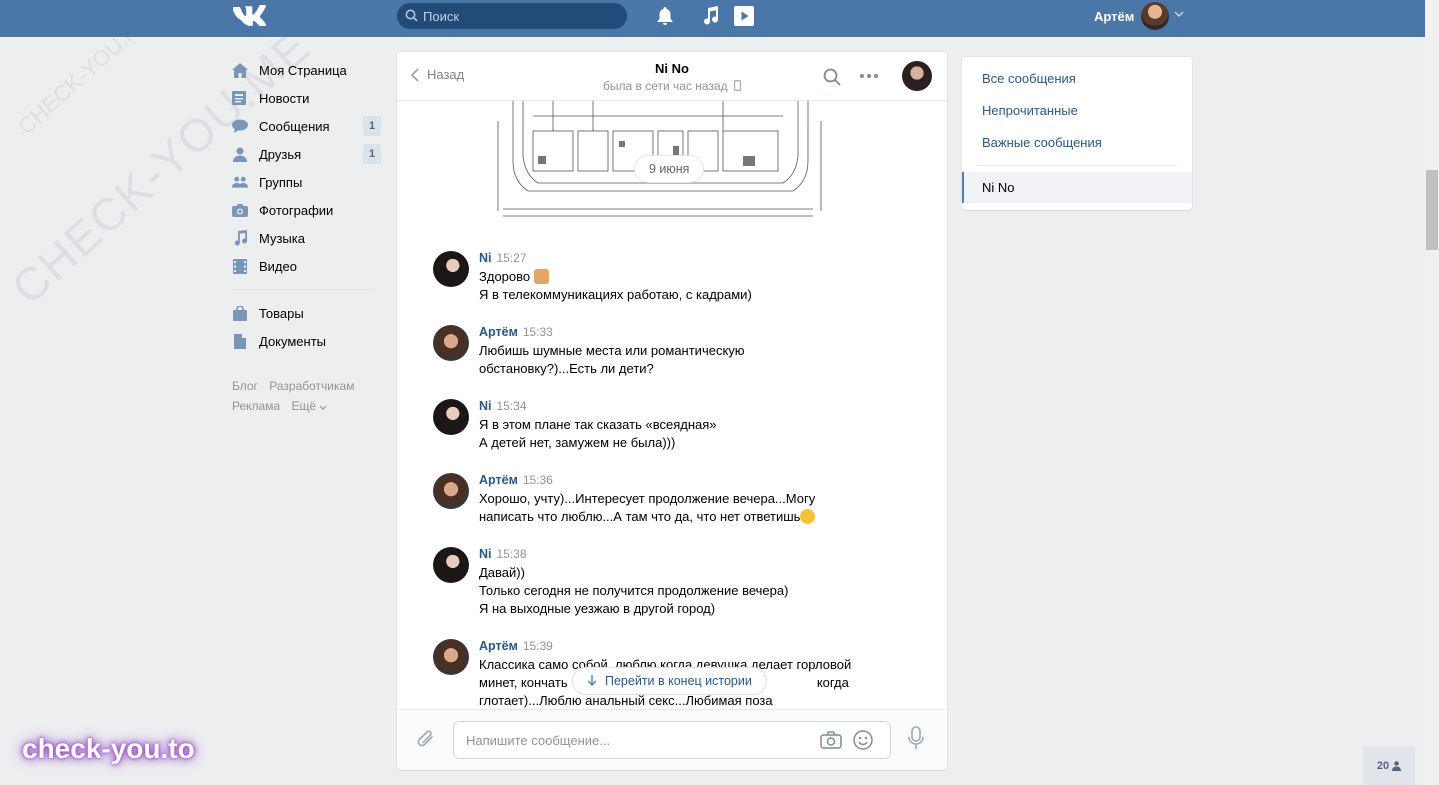 Image resolution: width=1439 pixels, height=785 pixels. I want to click on search-box, so click(512, 16).